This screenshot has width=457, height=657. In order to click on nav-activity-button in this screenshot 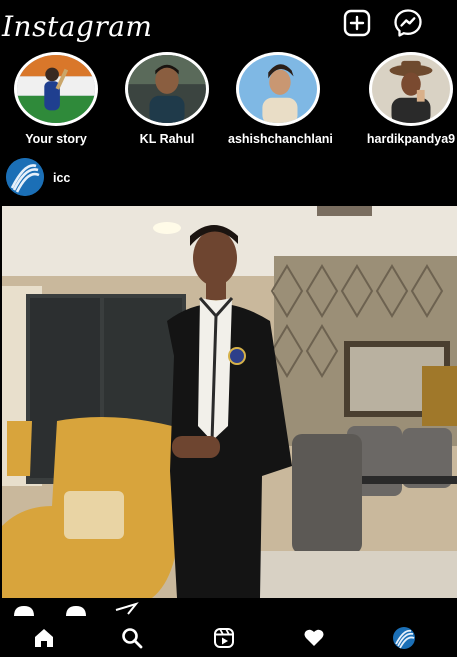, I will do `click(314, 638)`.